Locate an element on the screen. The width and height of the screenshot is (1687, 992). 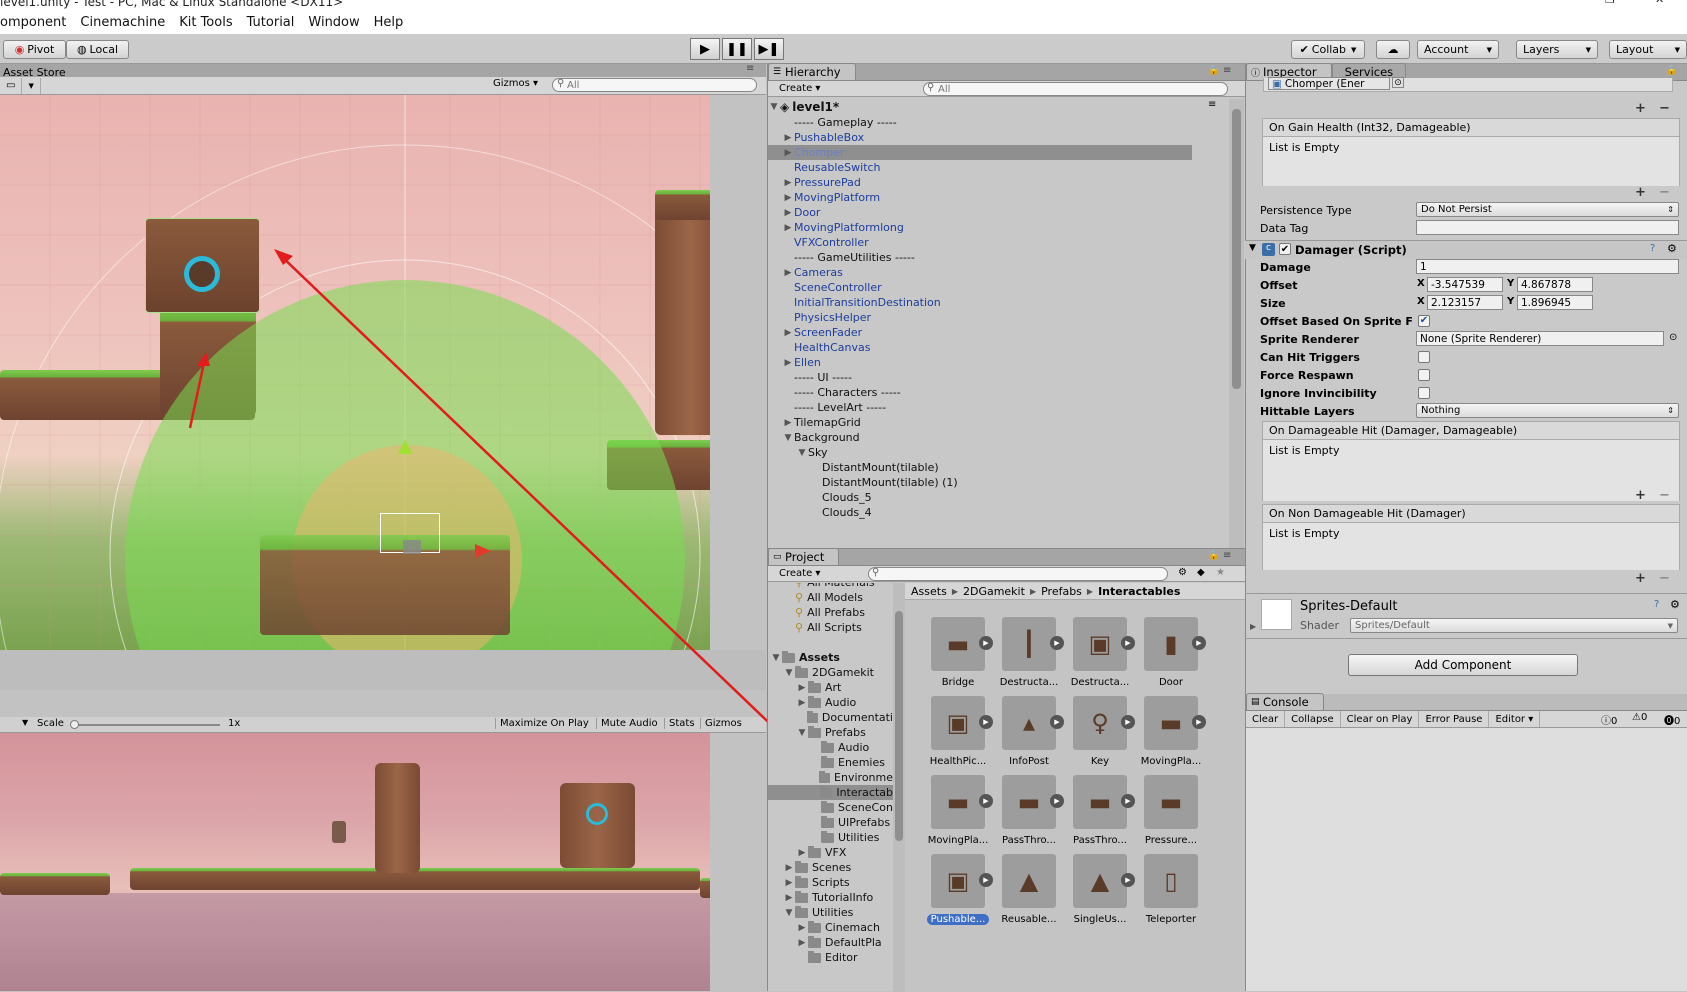
breadcrumb-item: Prefabs is located at coordinates (1061, 591).